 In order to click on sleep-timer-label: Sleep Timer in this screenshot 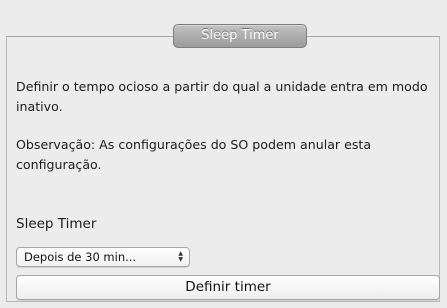, I will do `click(56, 224)`.